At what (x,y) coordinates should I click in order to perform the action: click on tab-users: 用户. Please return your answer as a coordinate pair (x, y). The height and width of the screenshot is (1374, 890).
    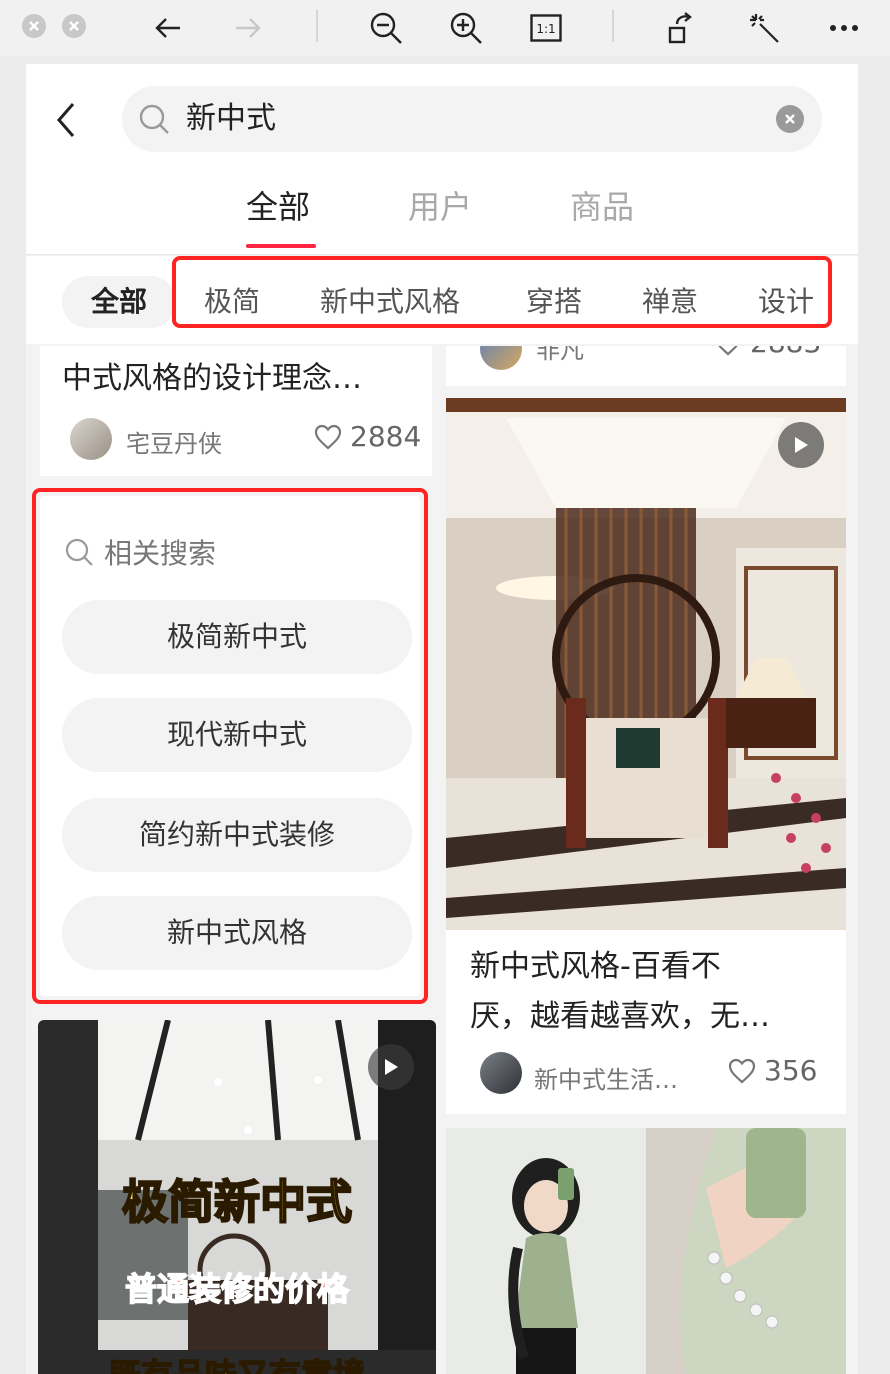
    Looking at the image, I should click on (440, 207).